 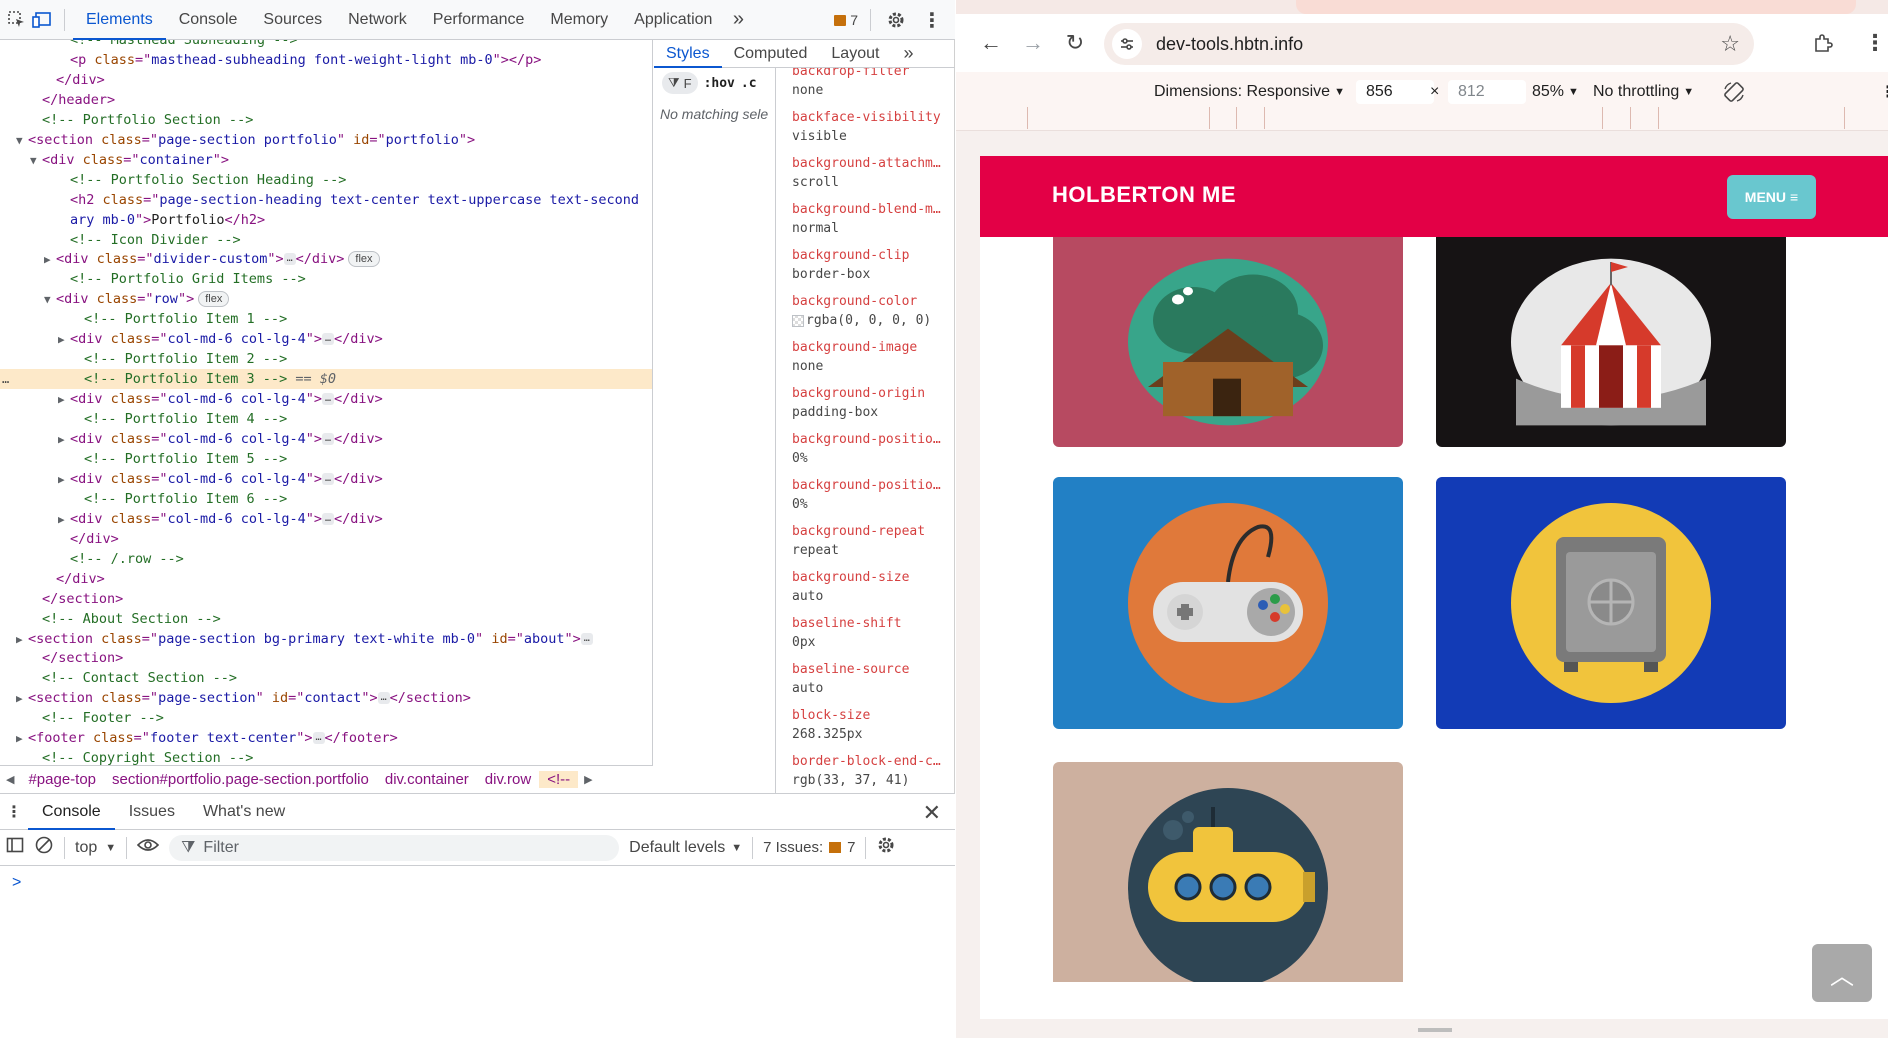 I want to click on back-arrow-icon: ←, so click(x=991, y=43).